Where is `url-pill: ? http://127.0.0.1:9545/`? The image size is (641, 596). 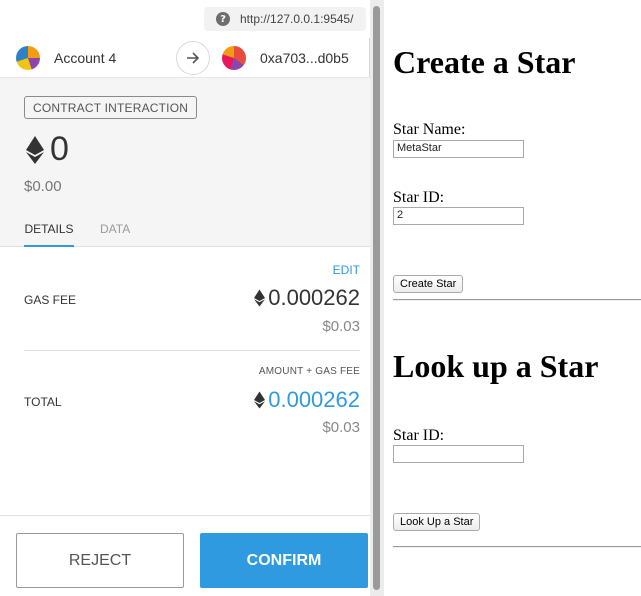 url-pill: ? http://127.0.0.1:9545/ is located at coordinates (285, 19).